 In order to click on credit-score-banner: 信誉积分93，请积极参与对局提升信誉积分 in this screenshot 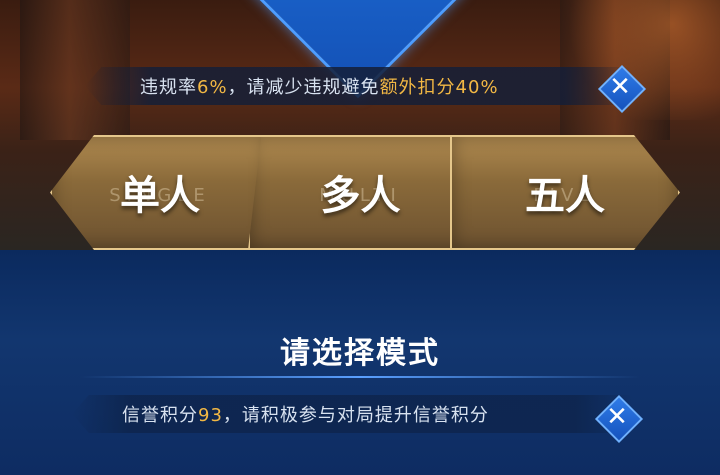, I will do `click(352, 414)`.